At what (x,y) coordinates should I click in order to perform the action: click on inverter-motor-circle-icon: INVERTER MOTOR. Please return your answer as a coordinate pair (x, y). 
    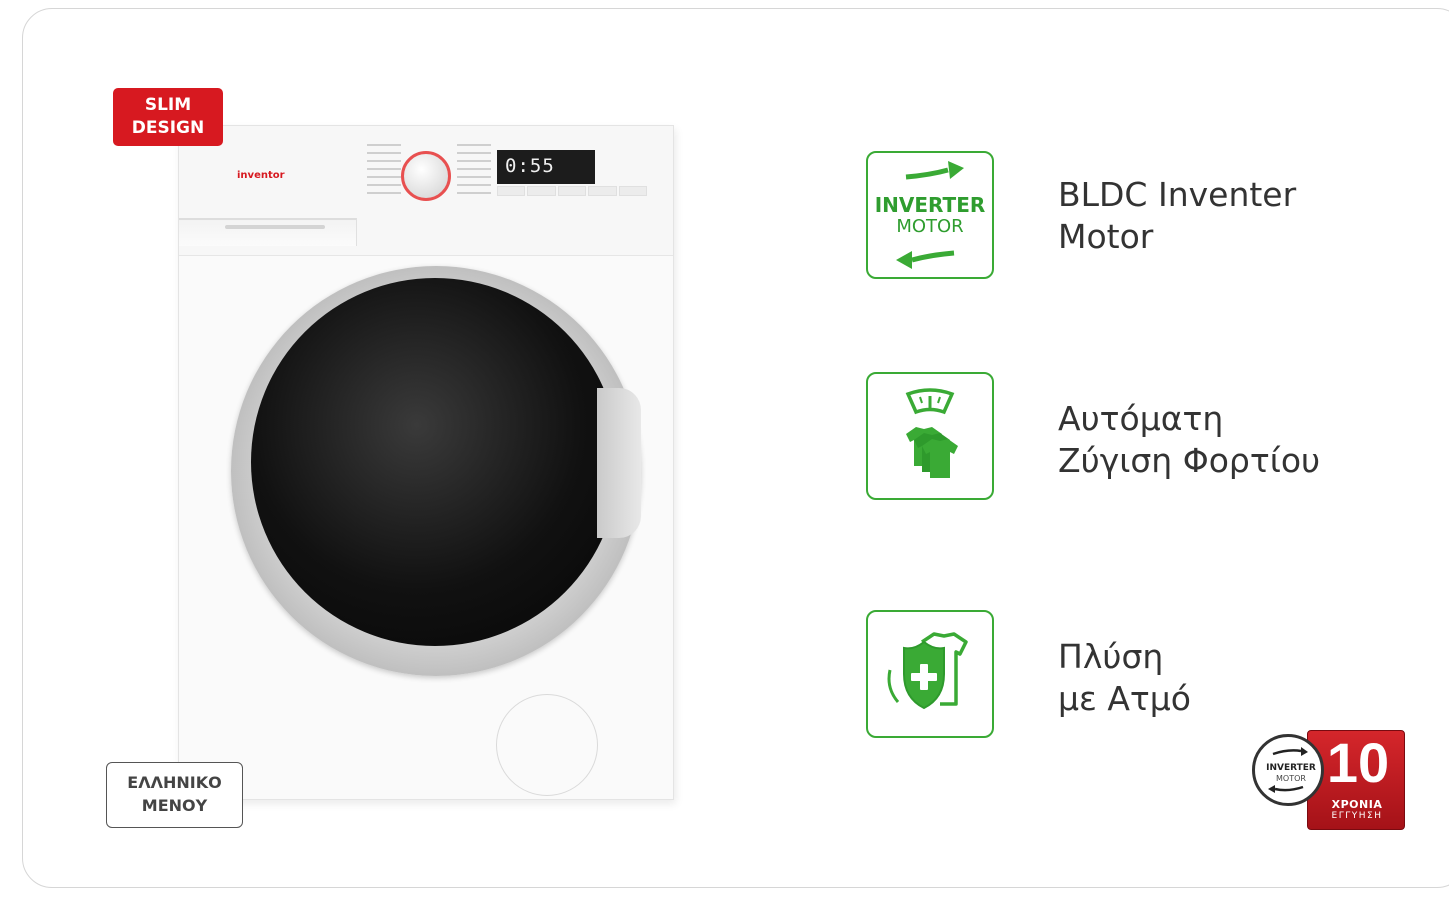
    Looking at the image, I should click on (1288, 770).